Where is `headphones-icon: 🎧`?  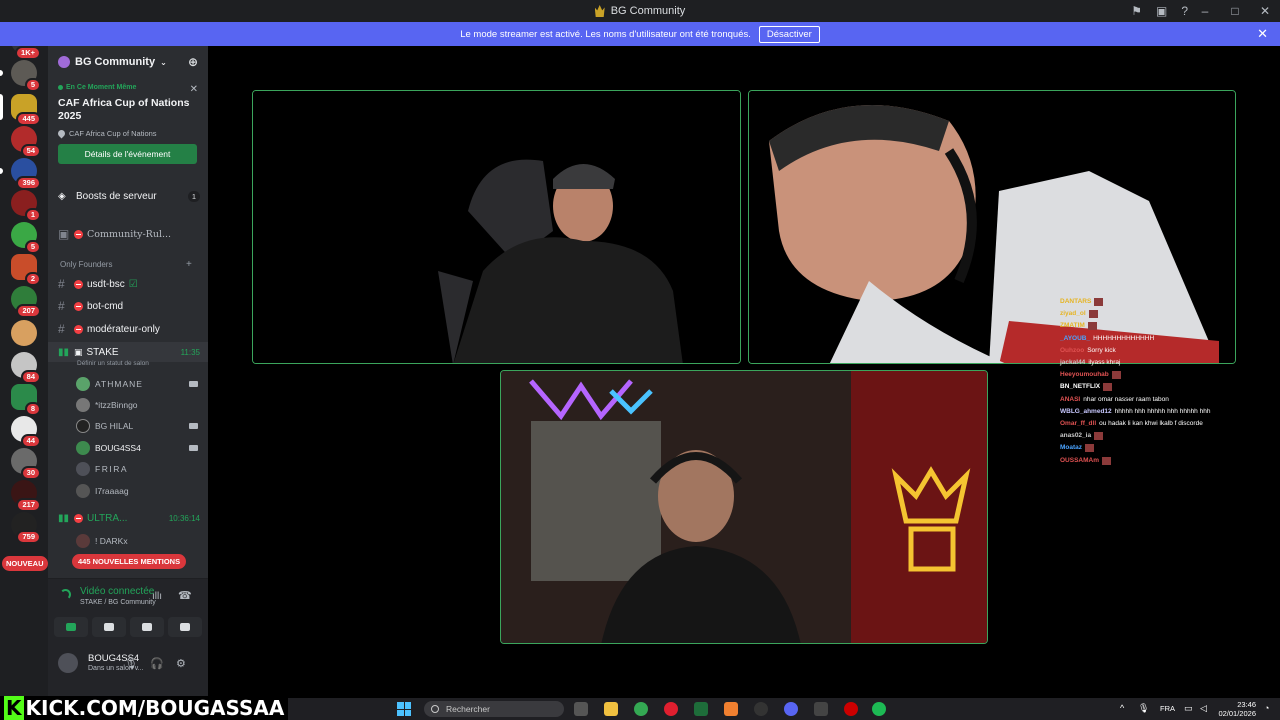
headphones-icon: 🎧 is located at coordinates (157, 663).